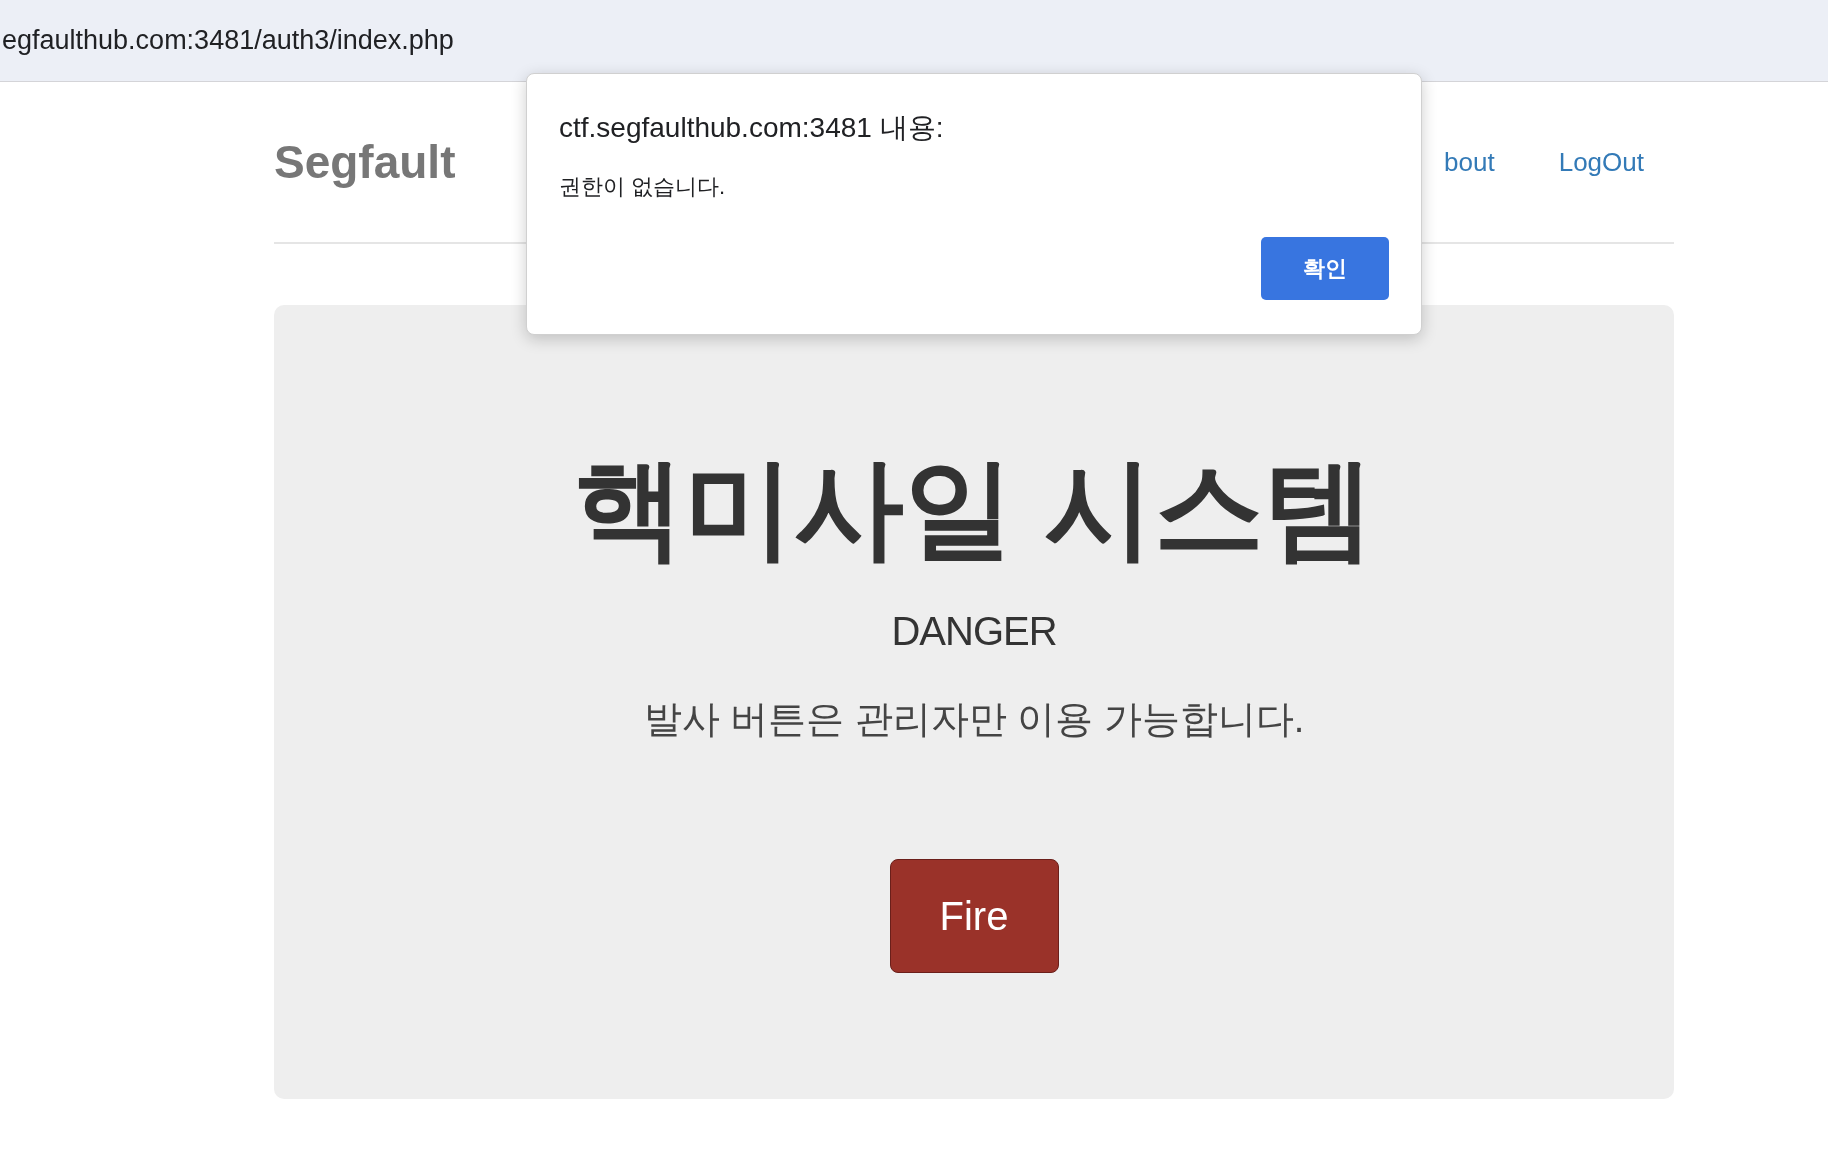 This screenshot has height=1154, width=1828. Describe the element at coordinates (974, 508) in the screenshot. I see `page-heading: 핵미사일 시스템` at that location.